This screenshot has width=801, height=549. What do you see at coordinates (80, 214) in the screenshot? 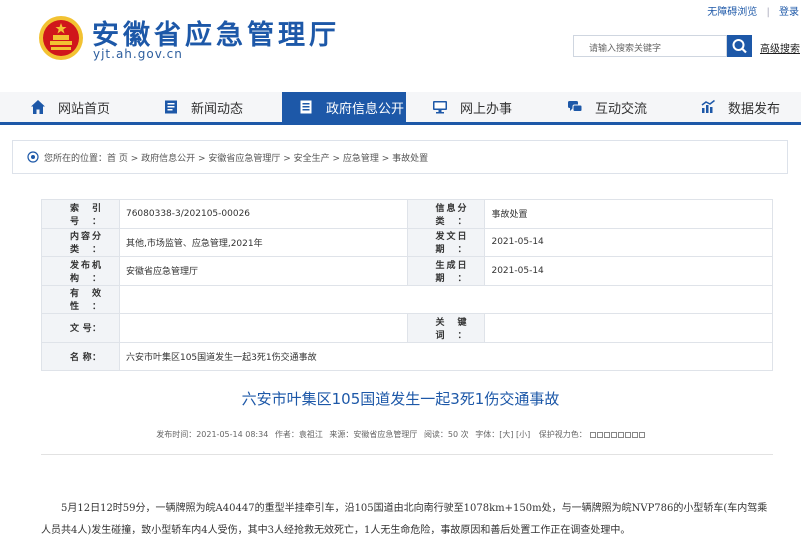
I see `index-label: 索 引 号：` at bounding box center [80, 214].